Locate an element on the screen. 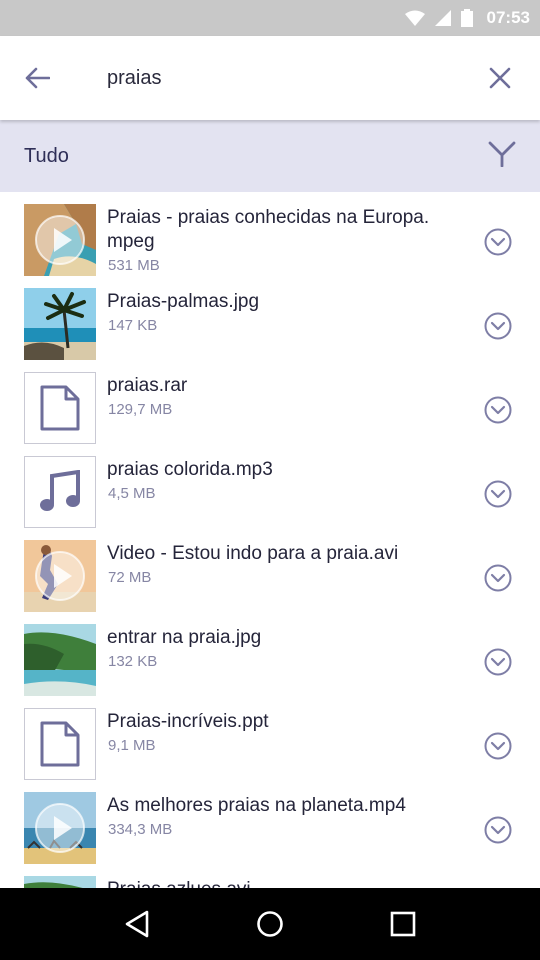  recents-square-icon is located at coordinates (403, 924).